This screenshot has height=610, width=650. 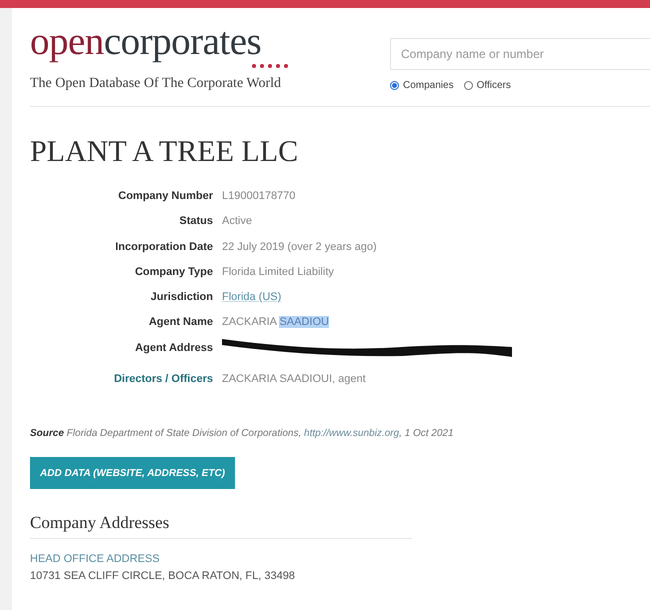 I want to click on address-type-link: HEAD OFFICE ADDRESS, so click(x=95, y=559).